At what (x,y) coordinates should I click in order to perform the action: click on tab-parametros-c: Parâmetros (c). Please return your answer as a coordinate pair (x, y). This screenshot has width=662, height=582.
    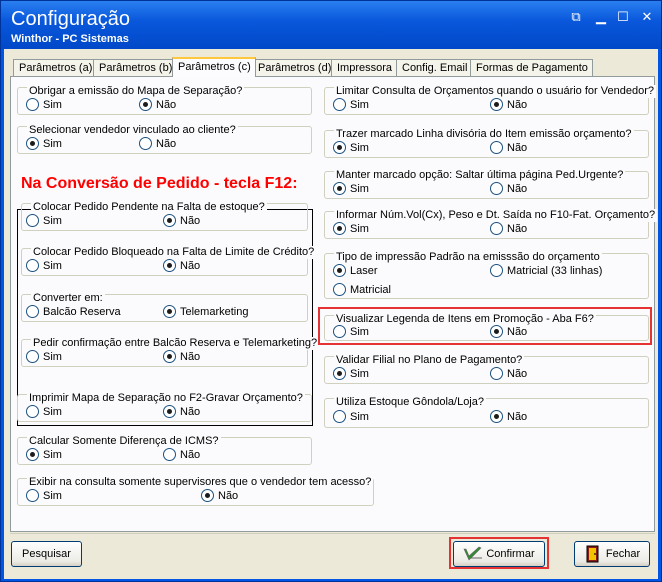
    Looking at the image, I should click on (214, 67).